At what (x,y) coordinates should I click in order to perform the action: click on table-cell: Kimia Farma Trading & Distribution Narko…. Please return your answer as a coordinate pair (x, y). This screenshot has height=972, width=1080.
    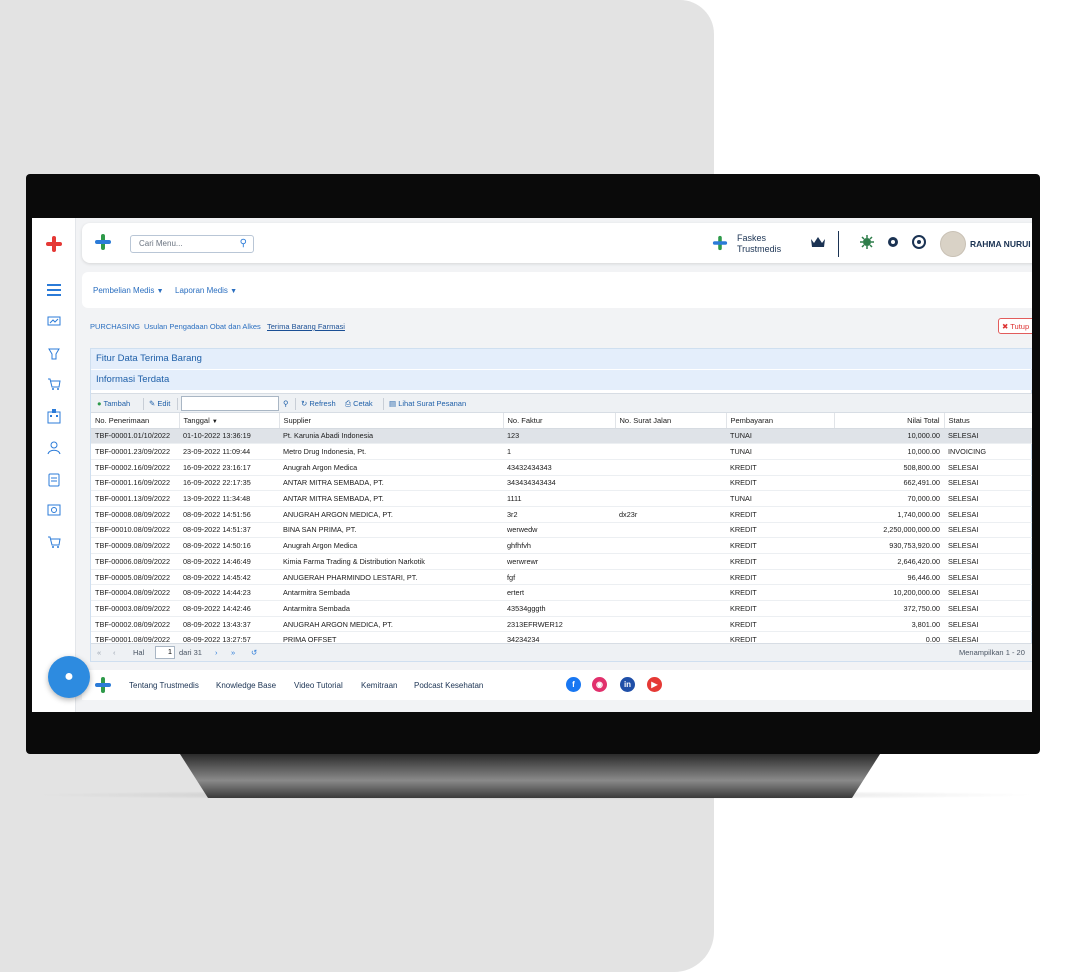
    Looking at the image, I should click on (391, 561).